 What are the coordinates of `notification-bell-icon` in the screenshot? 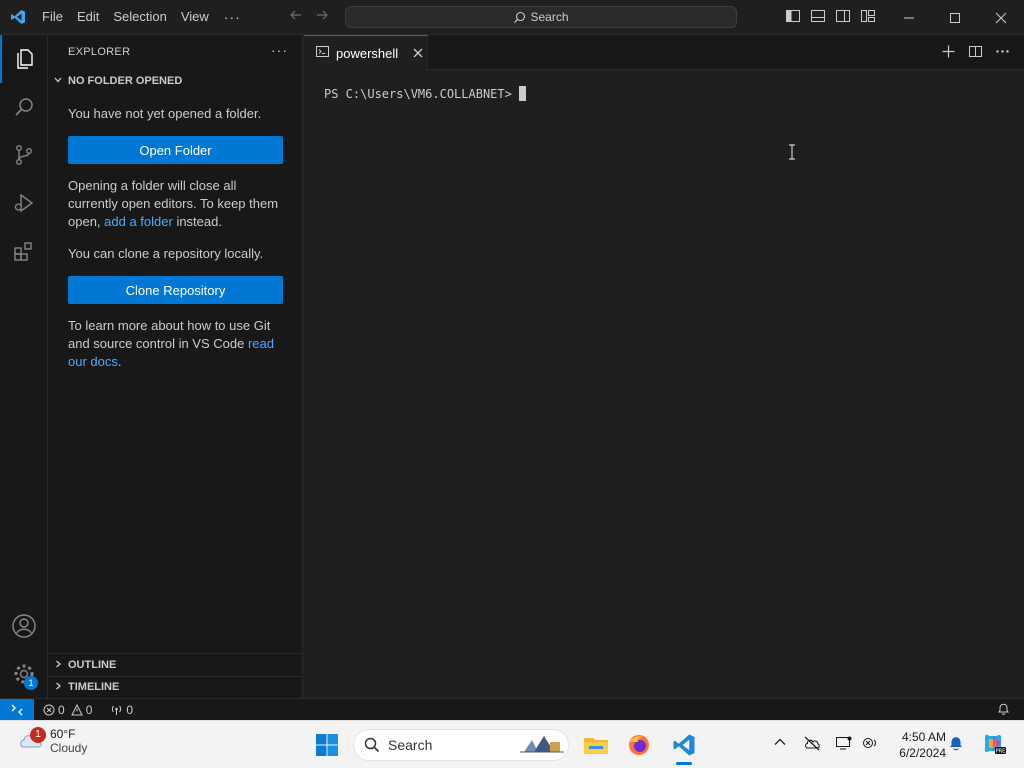 It's located at (956, 745).